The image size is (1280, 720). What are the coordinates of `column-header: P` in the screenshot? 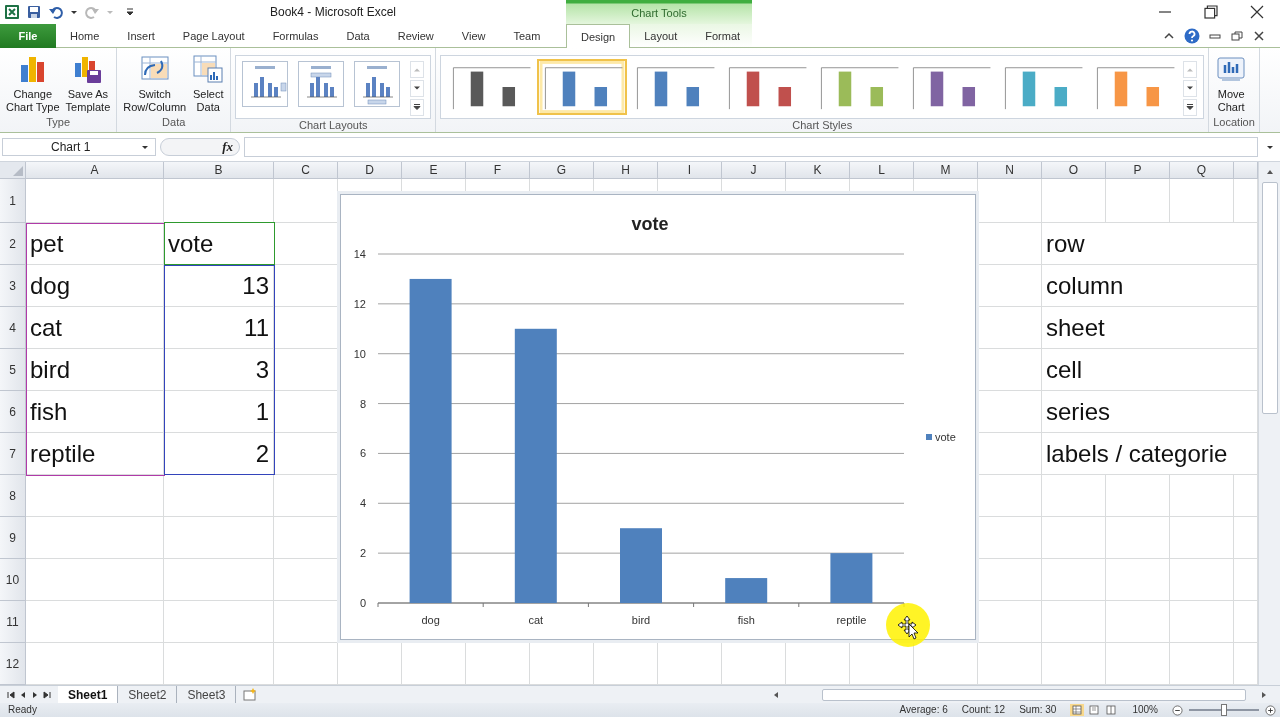 It's located at (1138, 170).